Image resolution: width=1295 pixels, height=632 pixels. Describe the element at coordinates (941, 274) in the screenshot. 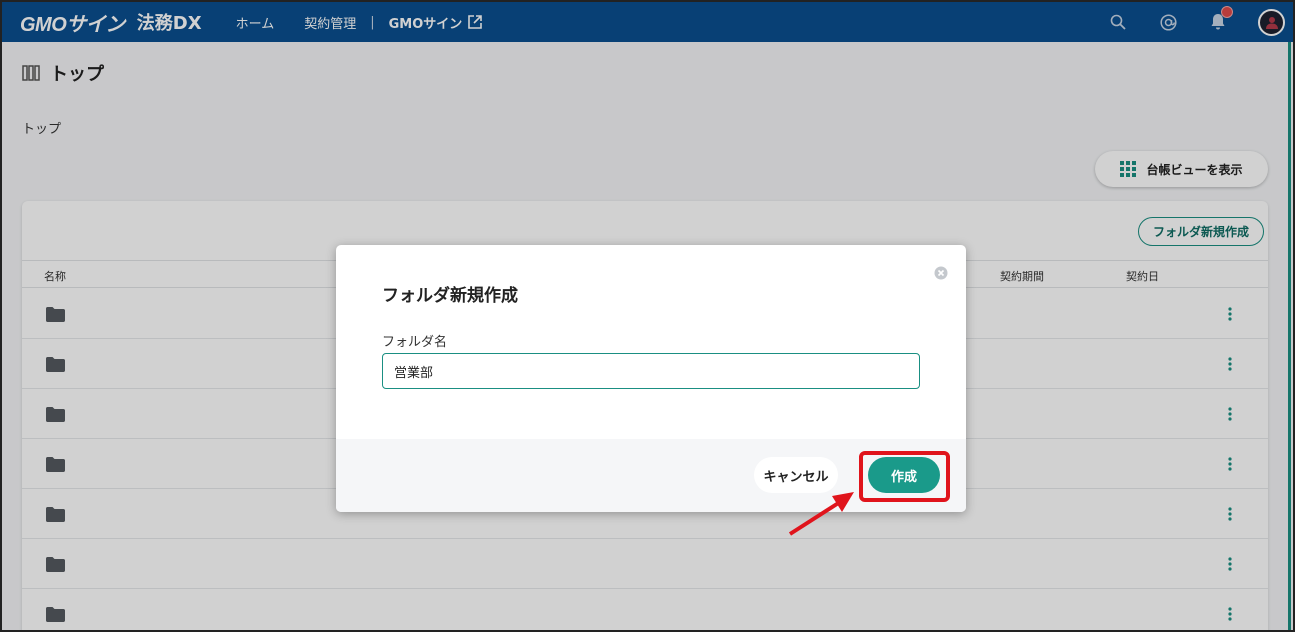

I see `close-icon` at that location.